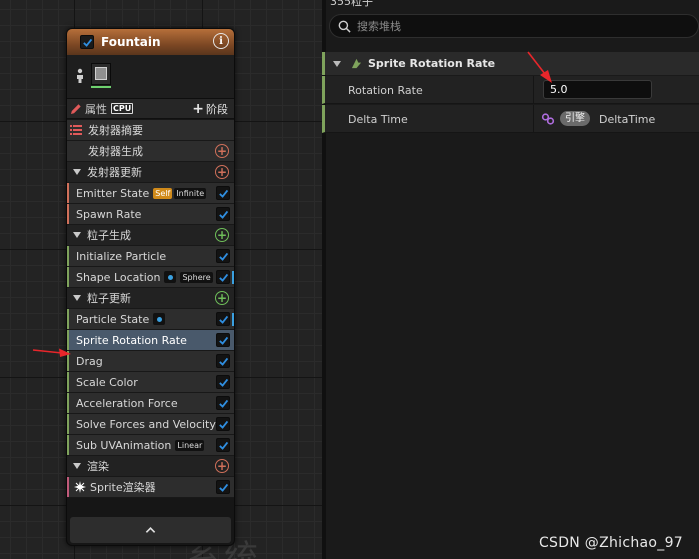  I want to click on section-label: 发射器更新, so click(114, 172).